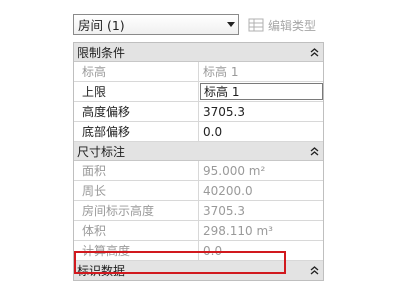  What do you see at coordinates (136, 111) in the screenshot?
I see `property-name: 高度偏移` at bounding box center [136, 111].